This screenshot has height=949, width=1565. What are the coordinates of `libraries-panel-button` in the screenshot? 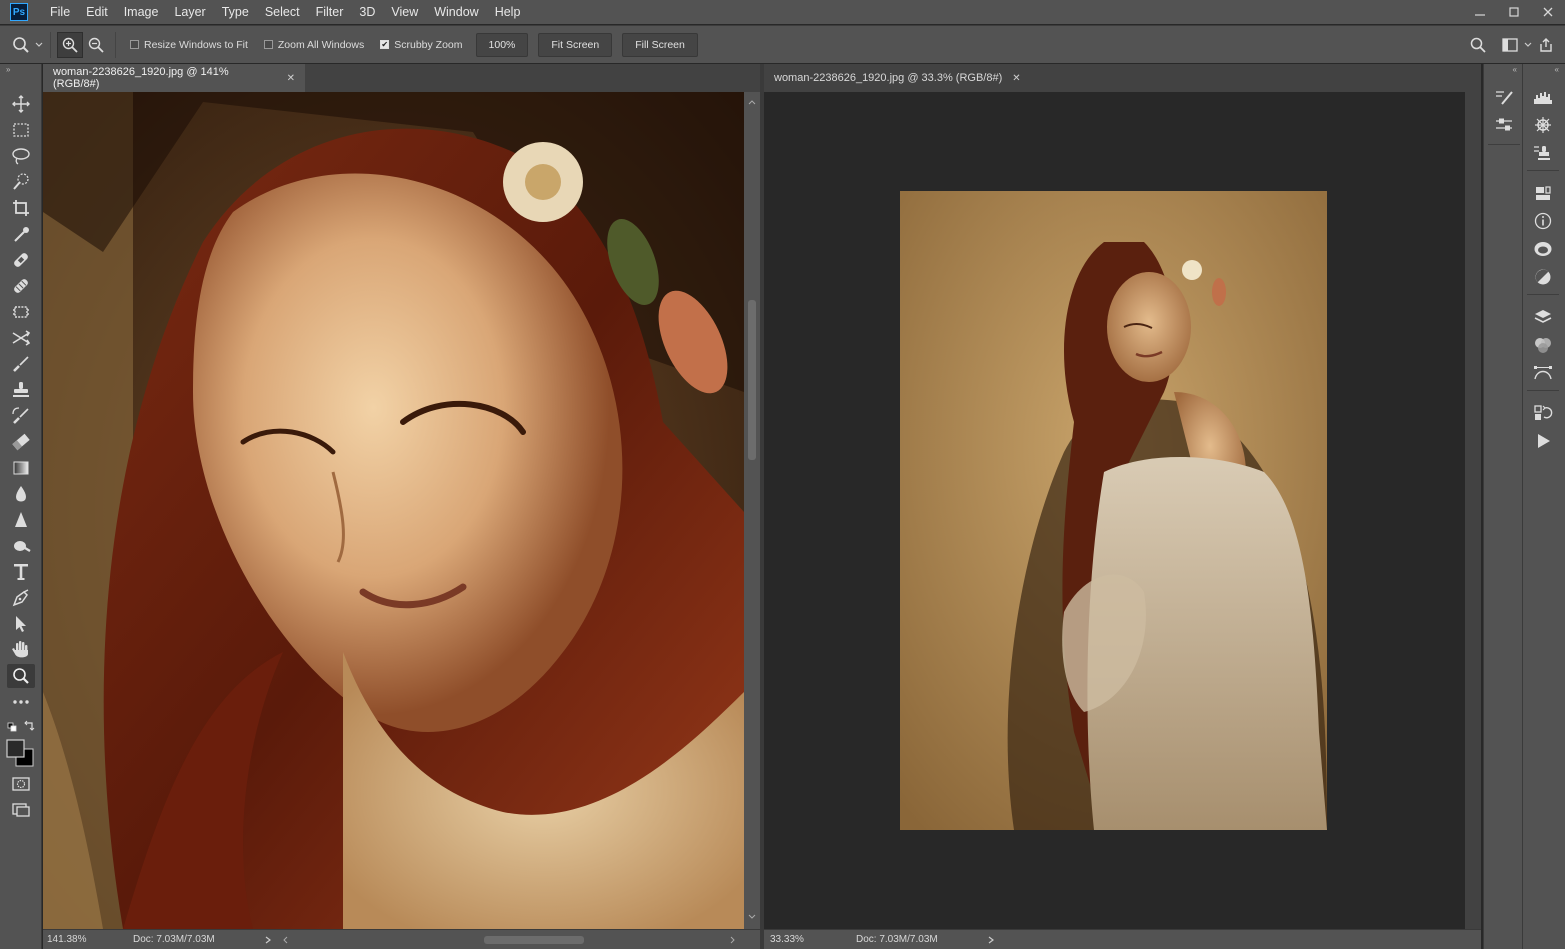 It's located at (1543, 193).